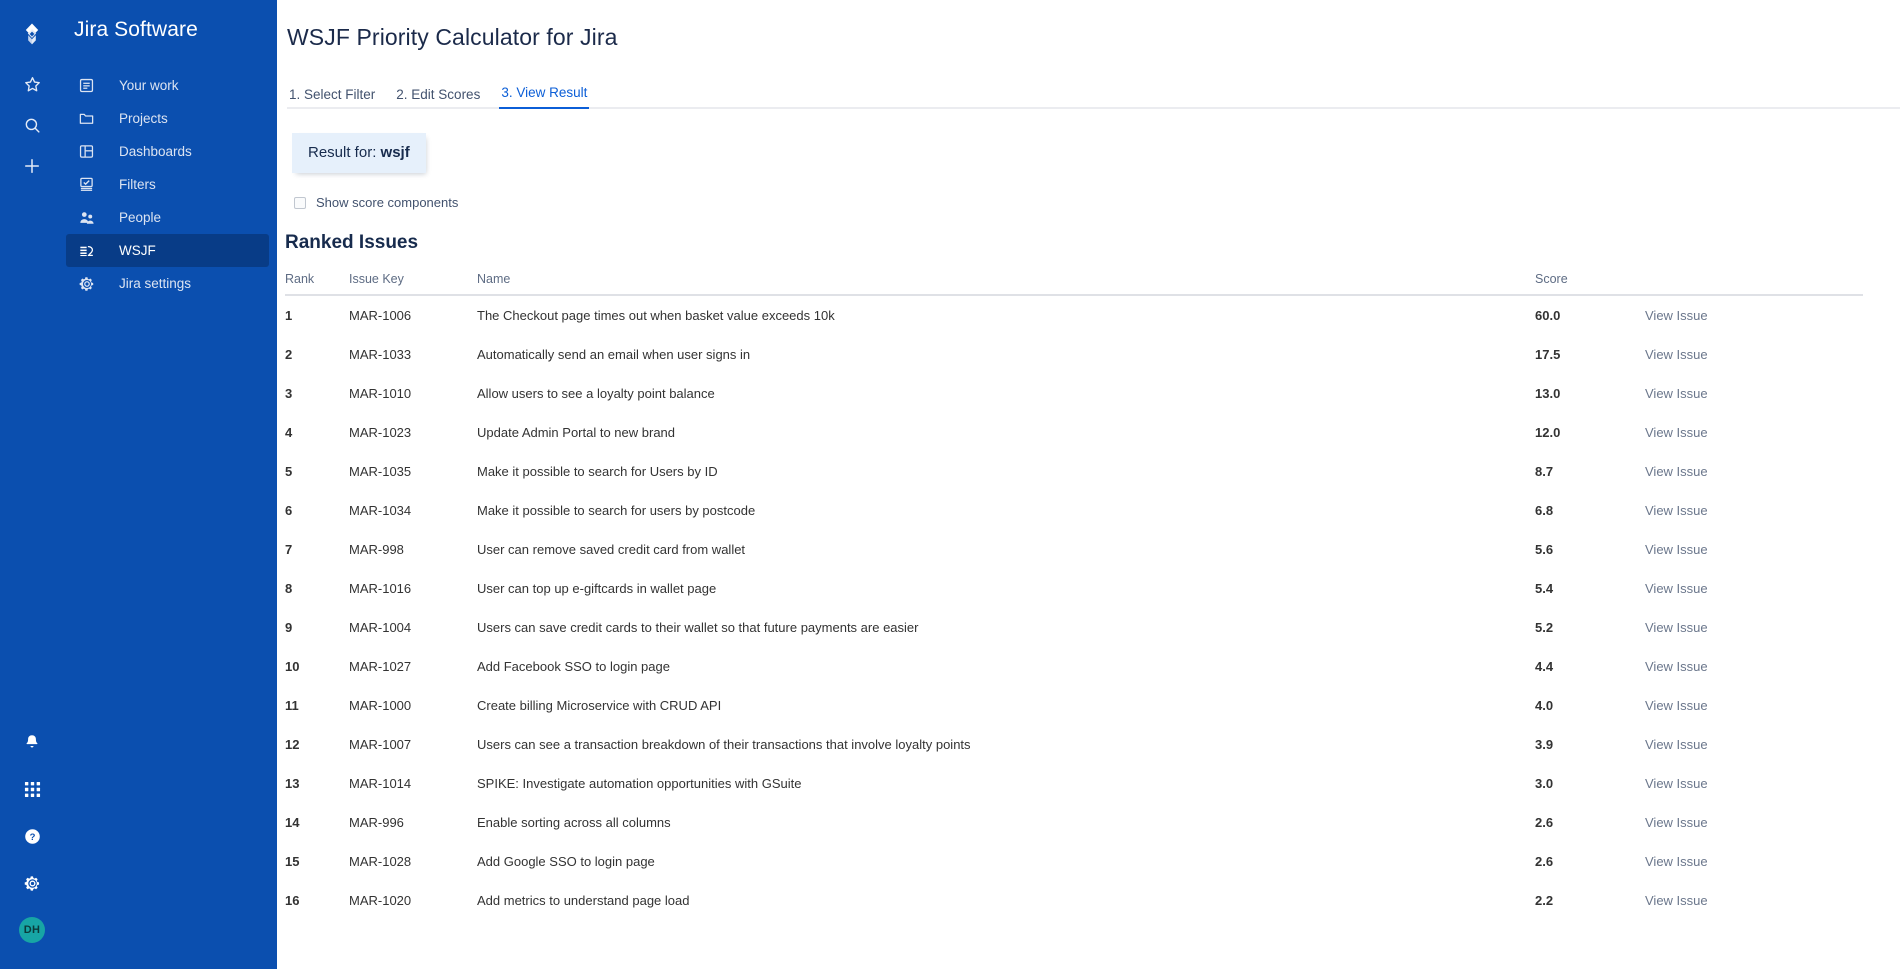 The width and height of the screenshot is (1900, 969). Describe the element at coordinates (32, 836) in the screenshot. I see `help-question-icon: ?` at that location.